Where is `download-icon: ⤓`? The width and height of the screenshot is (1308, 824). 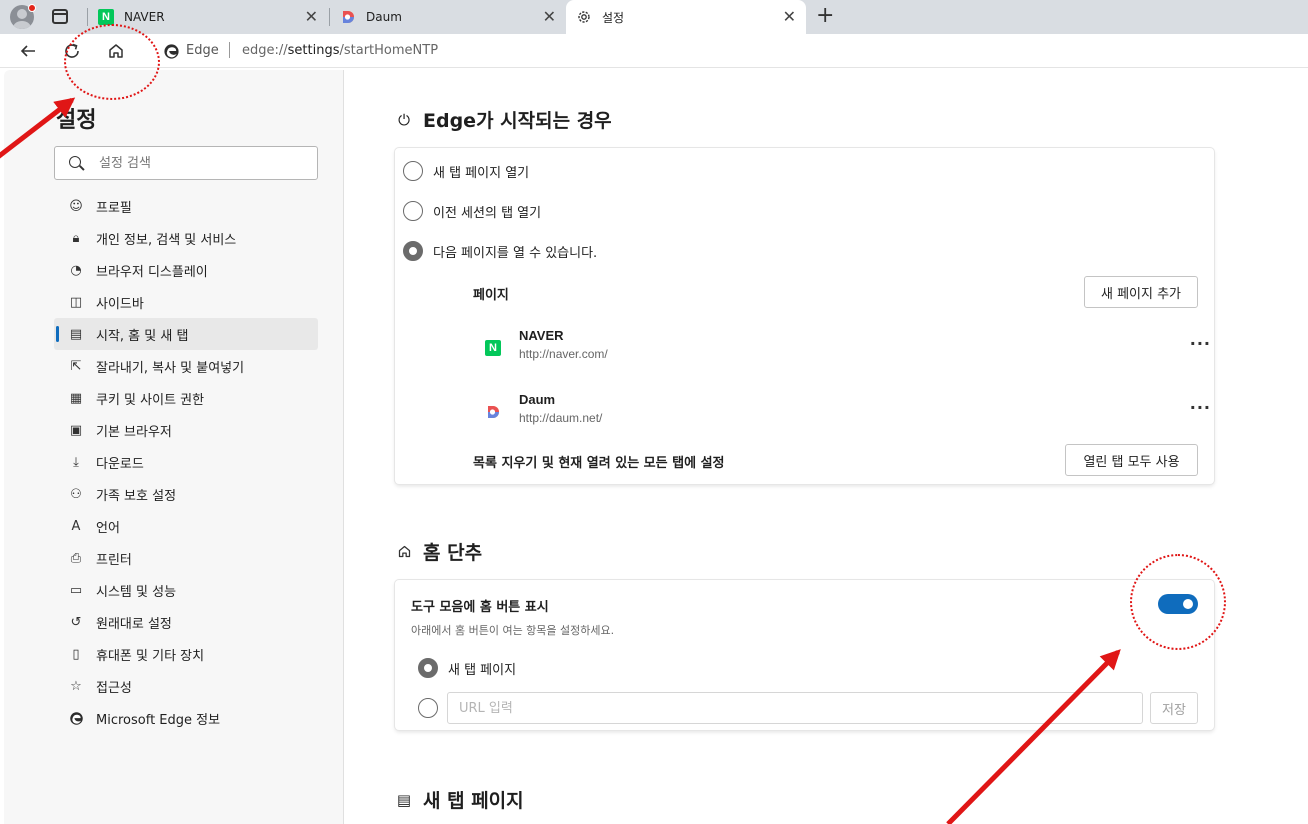 download-icon: ⤓ is located at coordinates (76, 462).